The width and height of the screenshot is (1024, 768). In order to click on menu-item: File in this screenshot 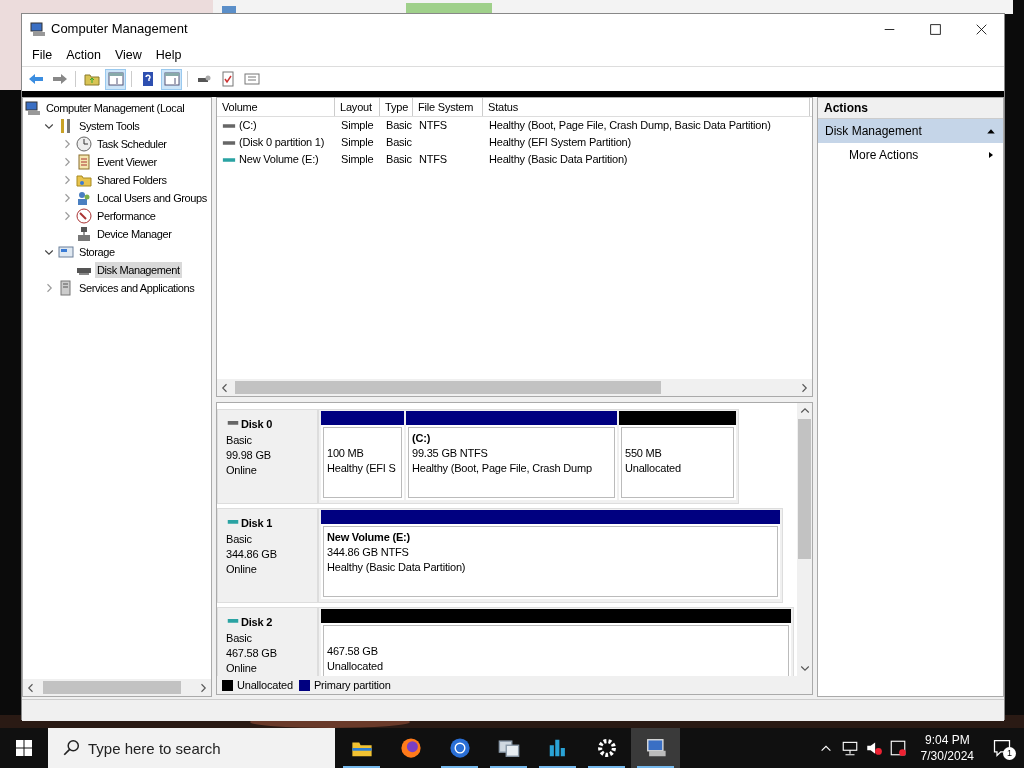, I will do `click(42, 55)`.